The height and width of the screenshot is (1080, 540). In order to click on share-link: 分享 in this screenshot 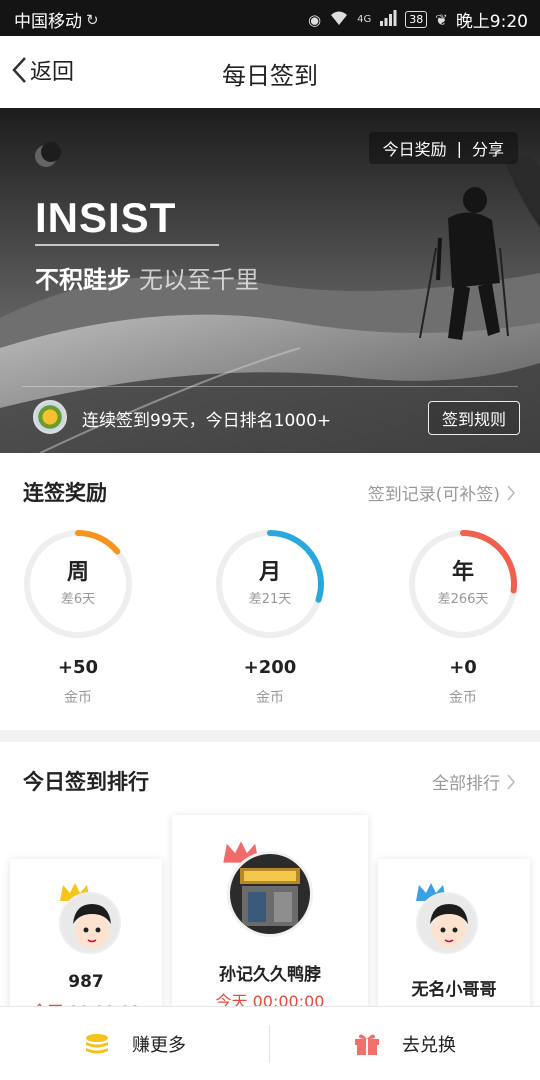, I will do `click(488, 148)`.